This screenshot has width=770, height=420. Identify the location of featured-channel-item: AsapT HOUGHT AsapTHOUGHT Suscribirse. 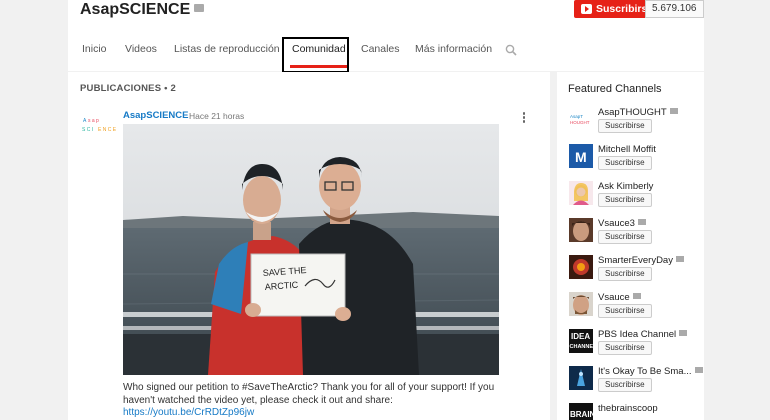
(636, 125).